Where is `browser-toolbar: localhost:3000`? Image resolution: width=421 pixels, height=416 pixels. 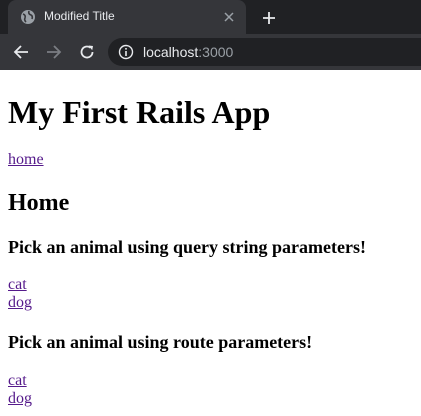
browser-toolbar: localhost:3000 is located at coordinates (210, 52).